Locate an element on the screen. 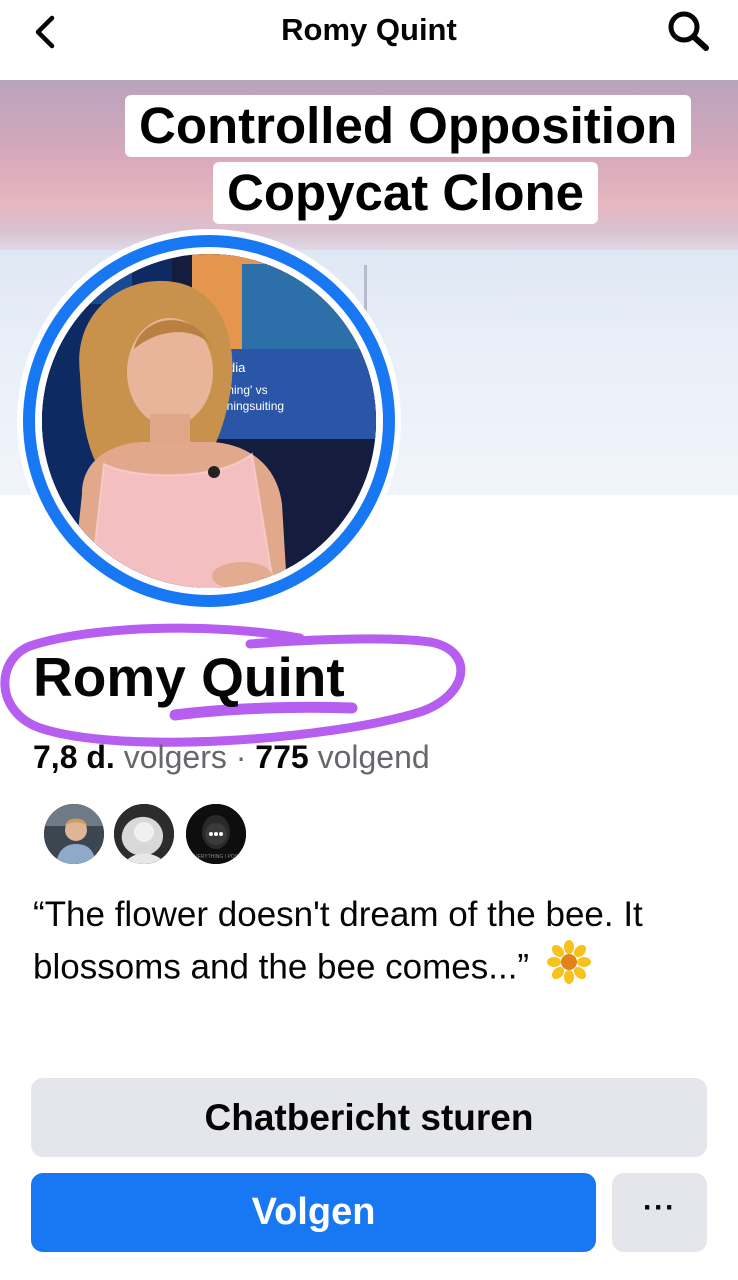 This screenshot has width=738, height=1280. mutual-friend-avatar: EVERYTHING I POST is located at coordinates (216, 834).